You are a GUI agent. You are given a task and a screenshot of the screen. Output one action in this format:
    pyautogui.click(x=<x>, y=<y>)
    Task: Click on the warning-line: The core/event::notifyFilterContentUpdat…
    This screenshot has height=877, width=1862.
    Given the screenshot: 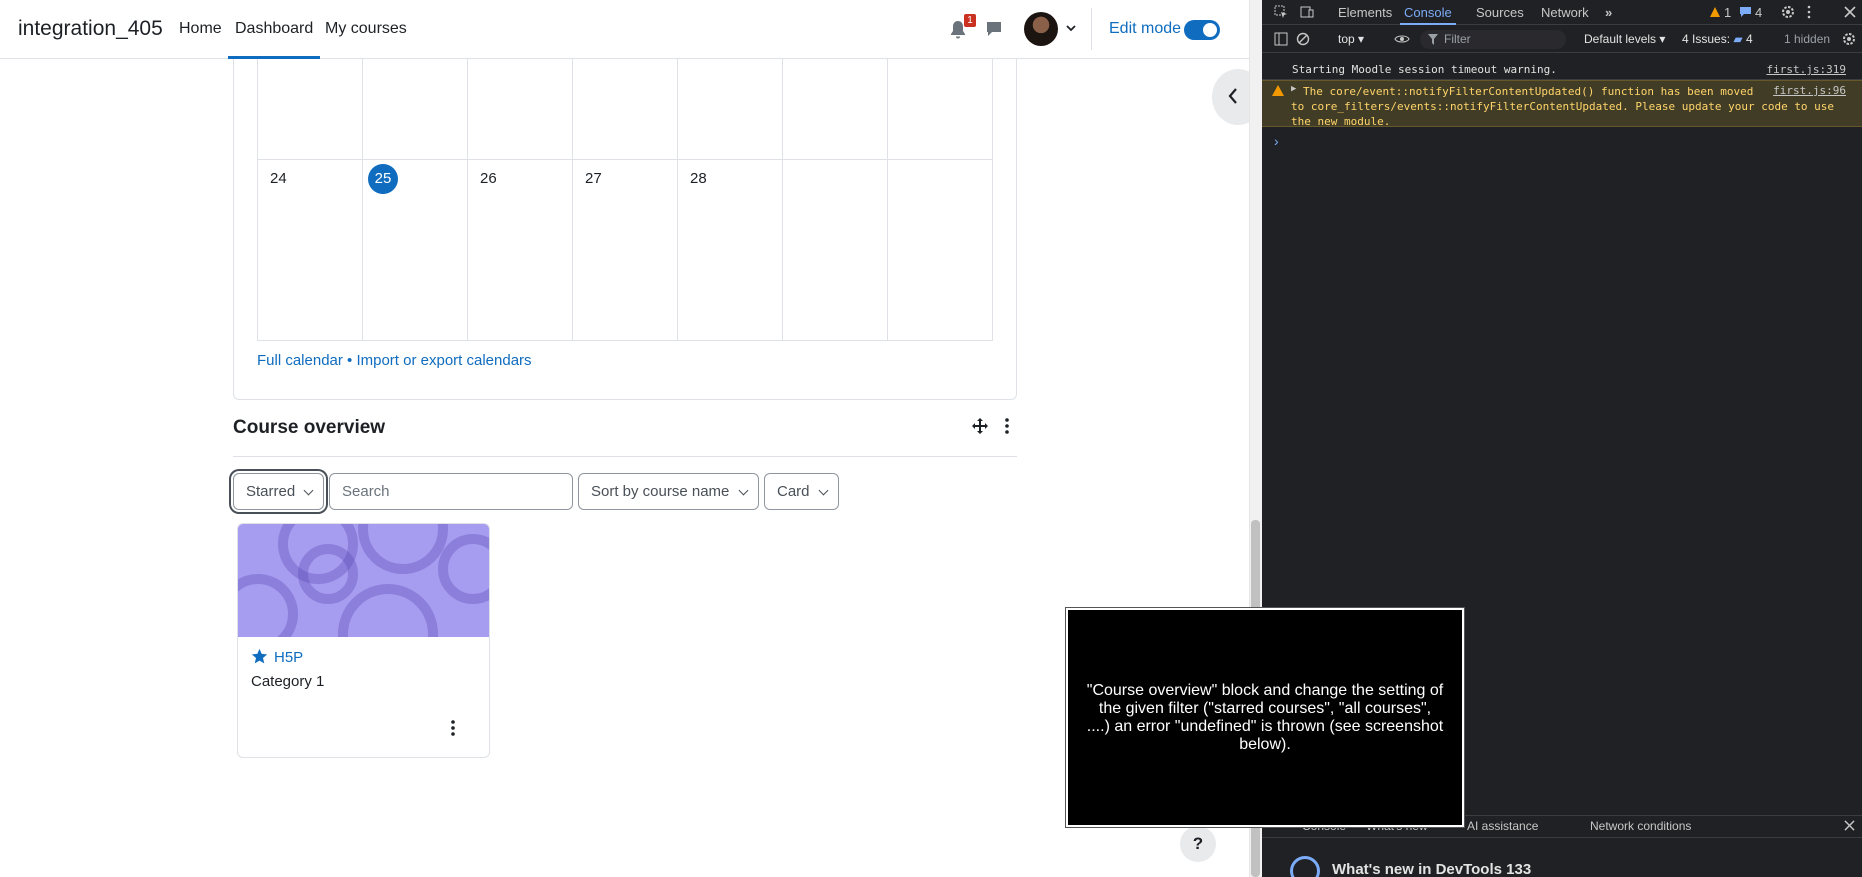 What is the action you would take?
    pyautogui.click(x=1528, y=91)
    